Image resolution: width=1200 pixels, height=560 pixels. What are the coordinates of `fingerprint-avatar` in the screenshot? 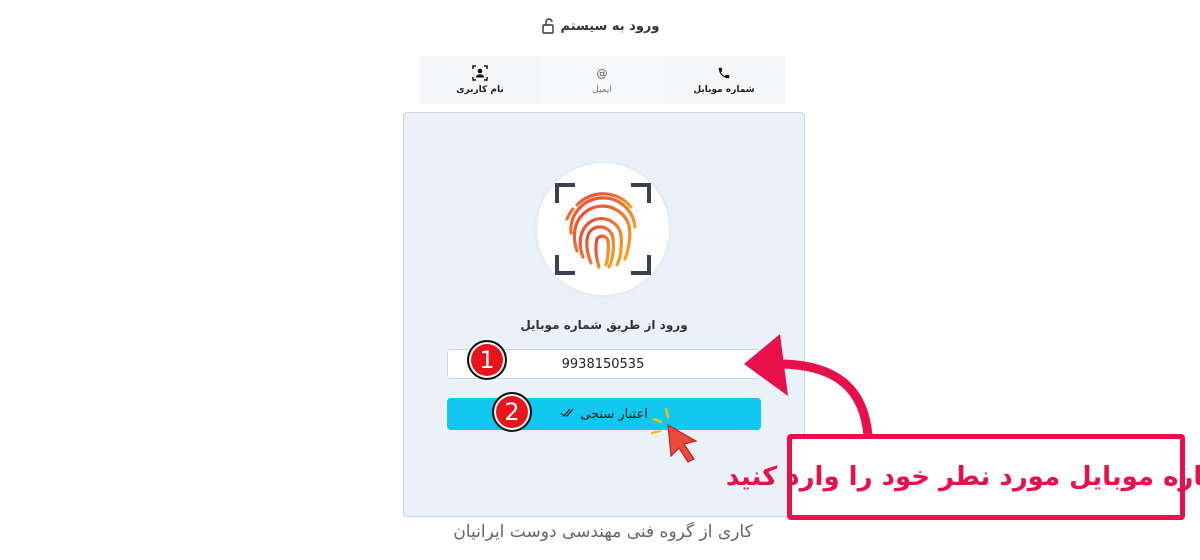 It's located at (603, 229).